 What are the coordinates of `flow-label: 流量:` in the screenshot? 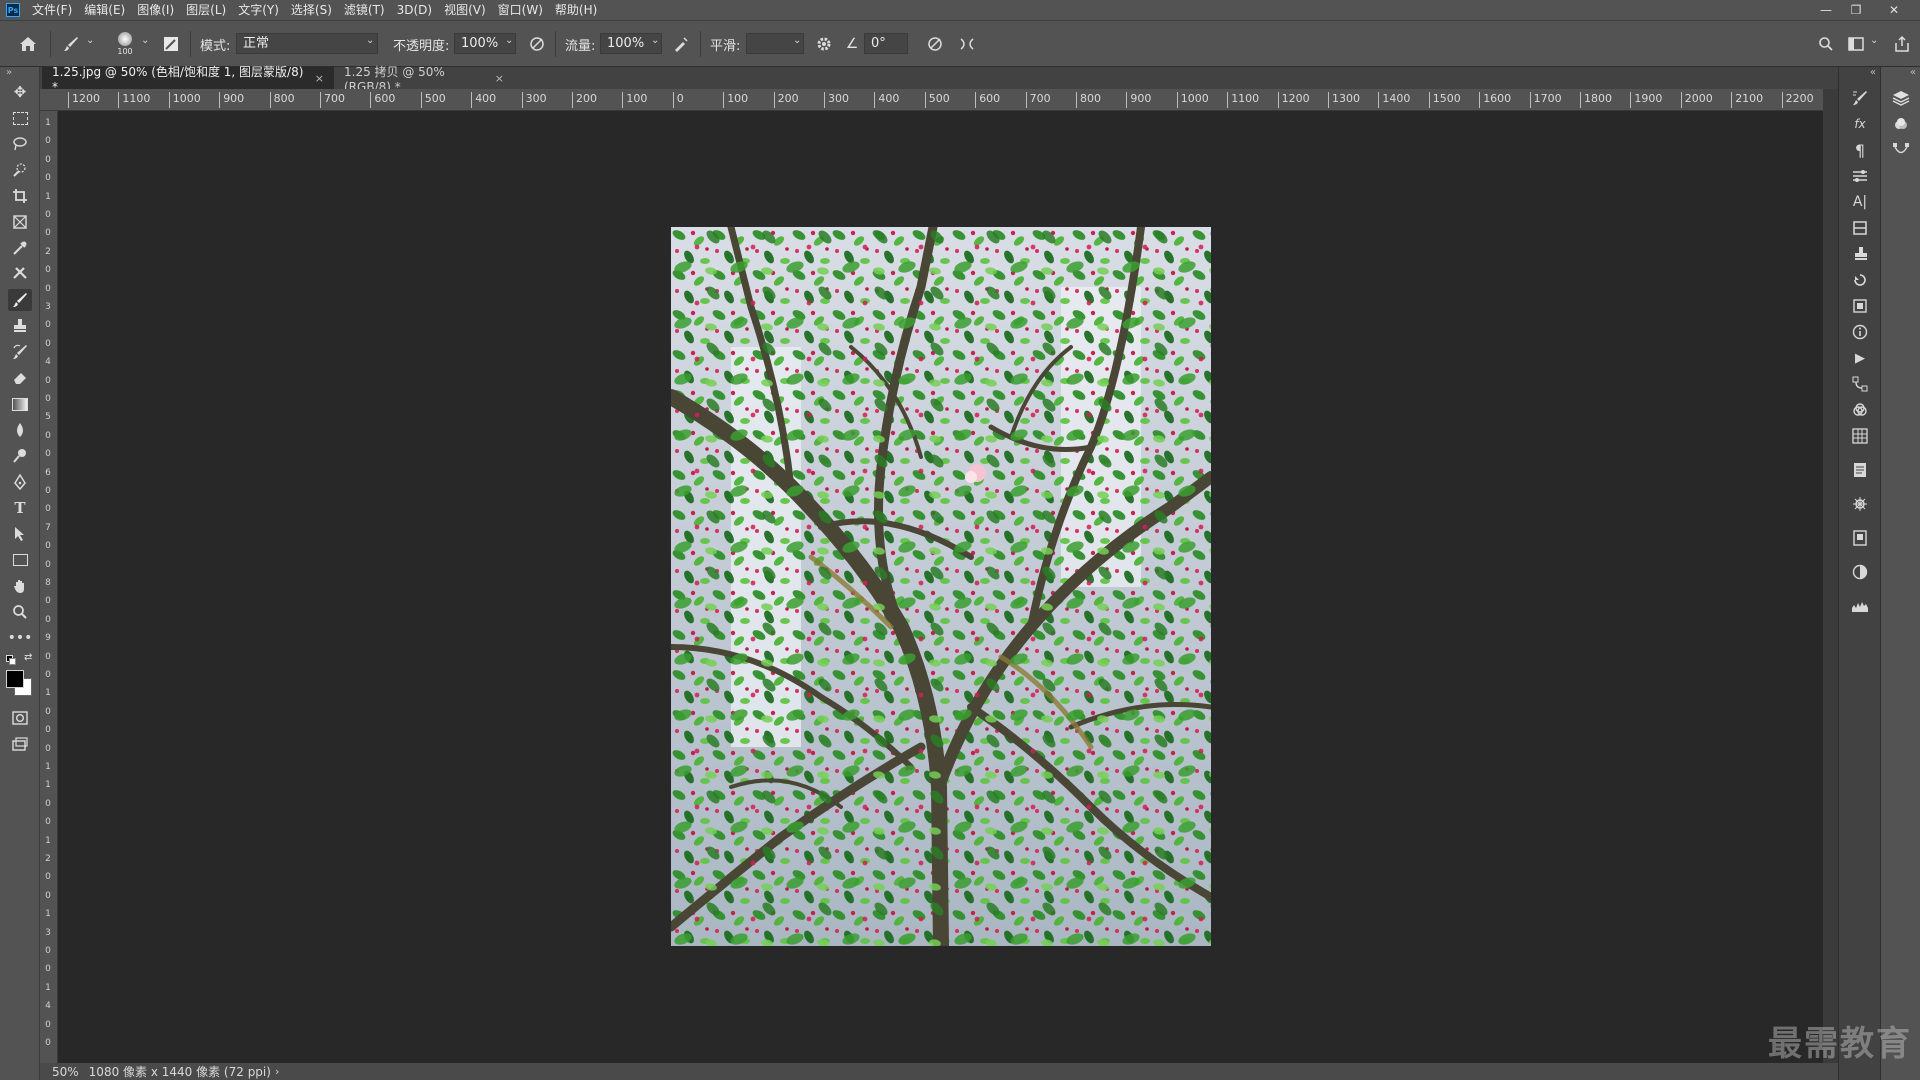 It's located at (580, 46).